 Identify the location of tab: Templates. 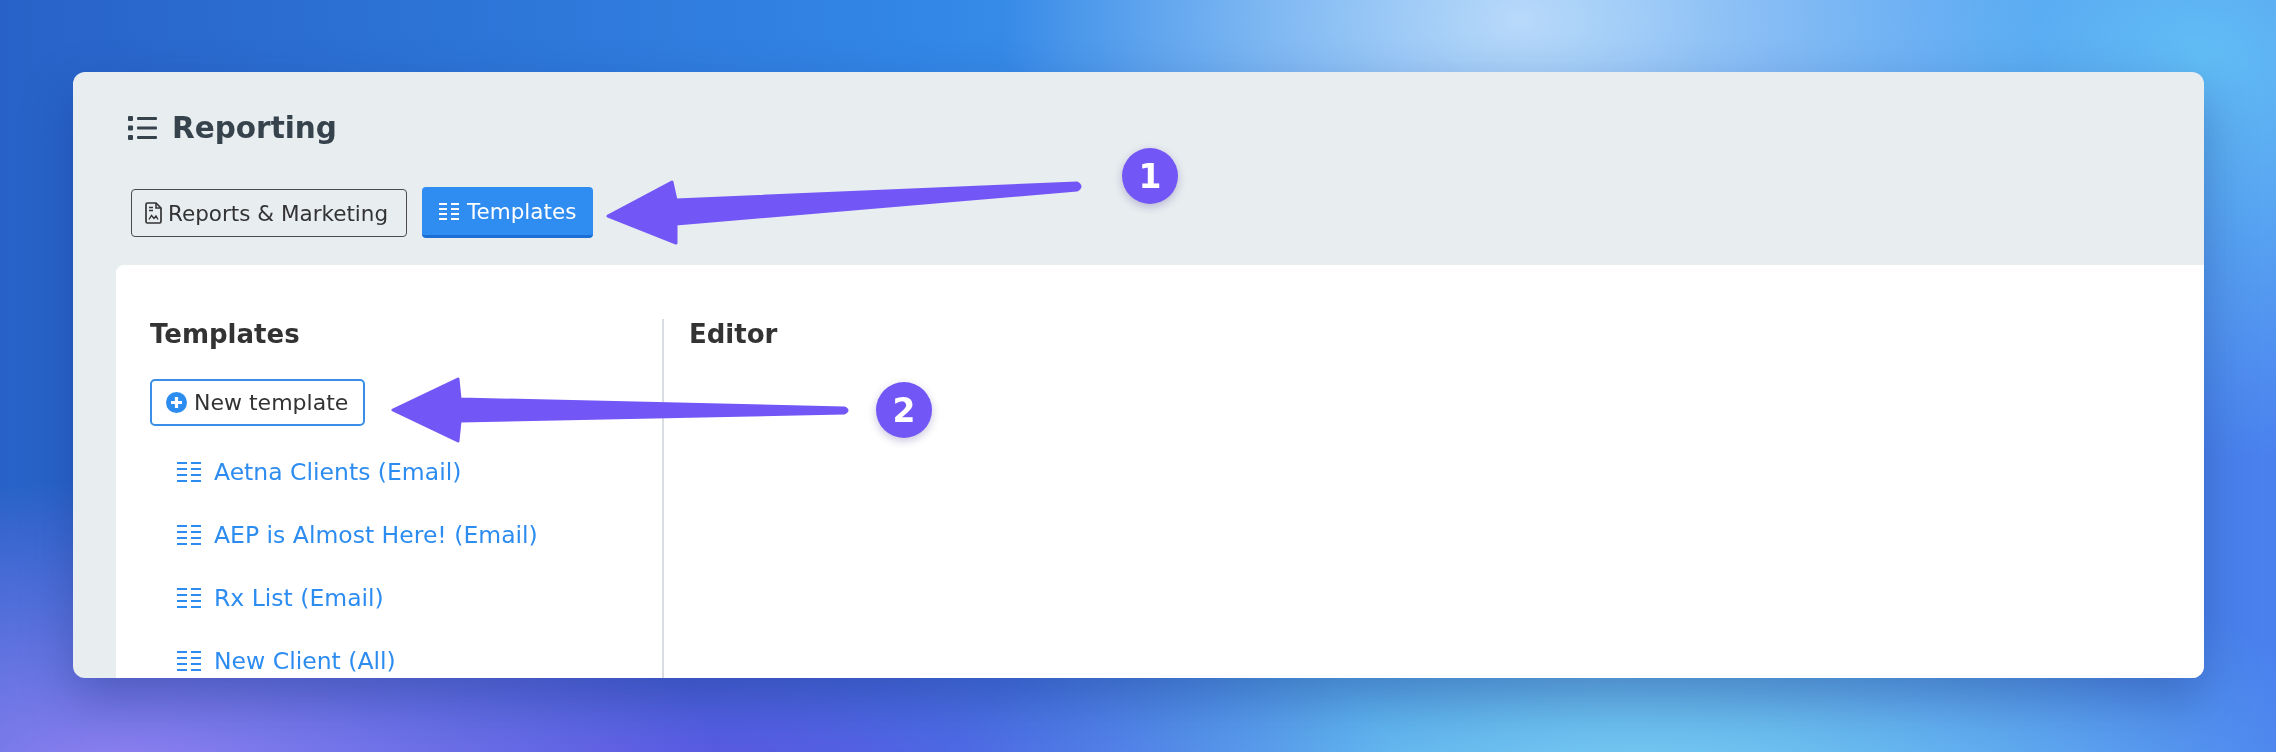
(508, 212).